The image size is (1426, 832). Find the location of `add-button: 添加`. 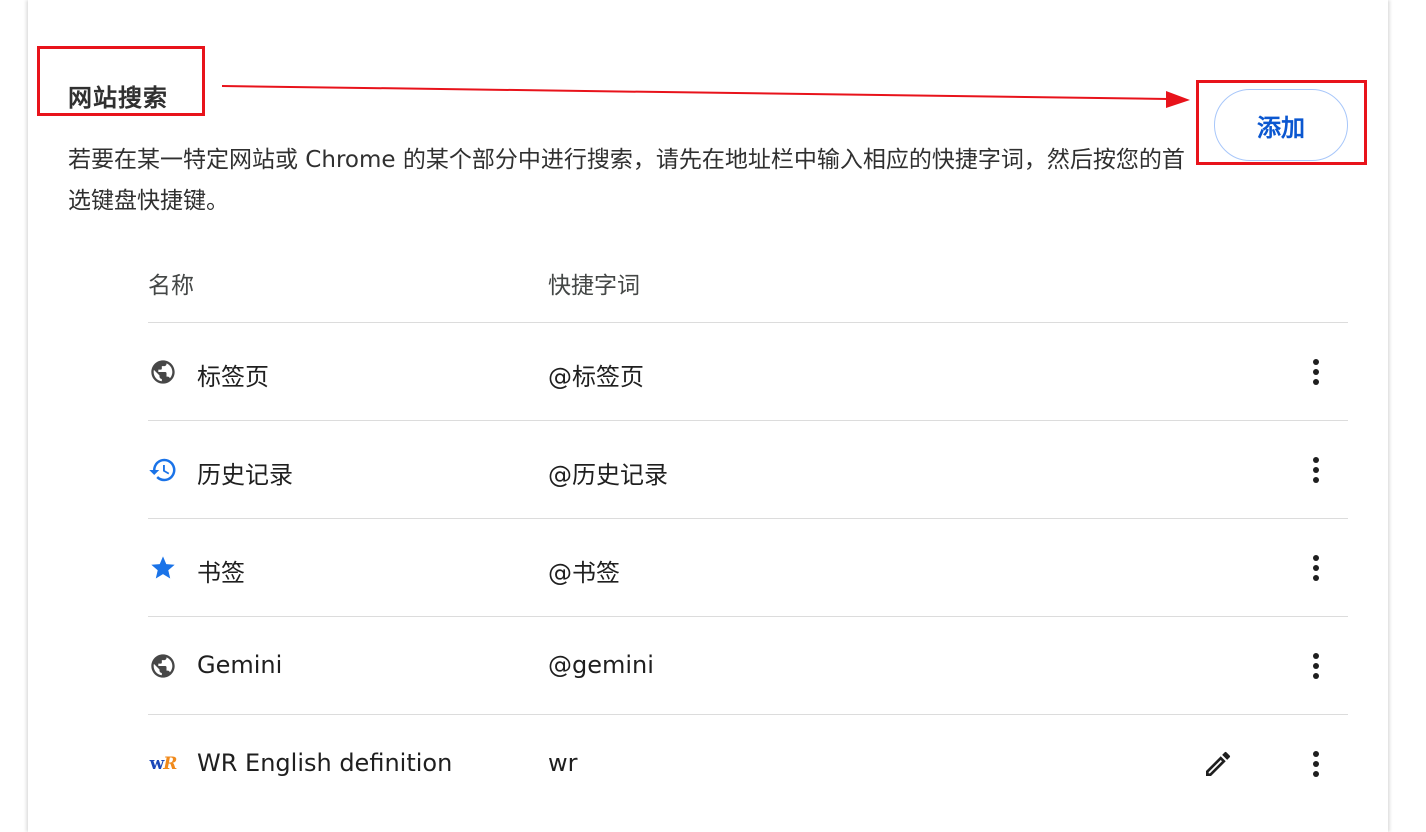

add-button: 添加 is located at coordinates (1281, 125).